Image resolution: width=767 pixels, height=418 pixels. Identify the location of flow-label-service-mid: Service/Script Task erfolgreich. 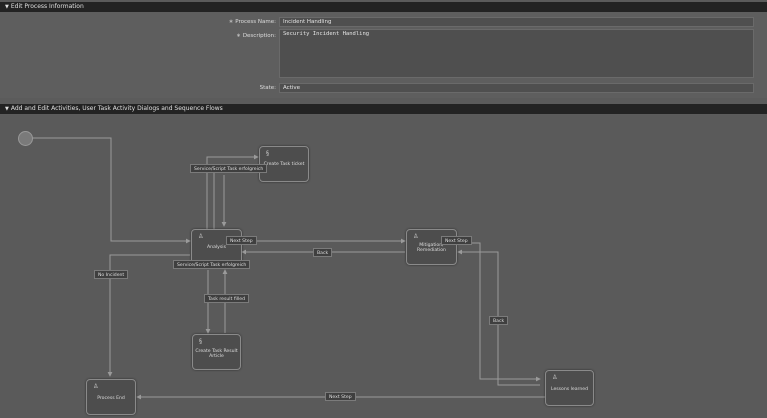
(212, 264).